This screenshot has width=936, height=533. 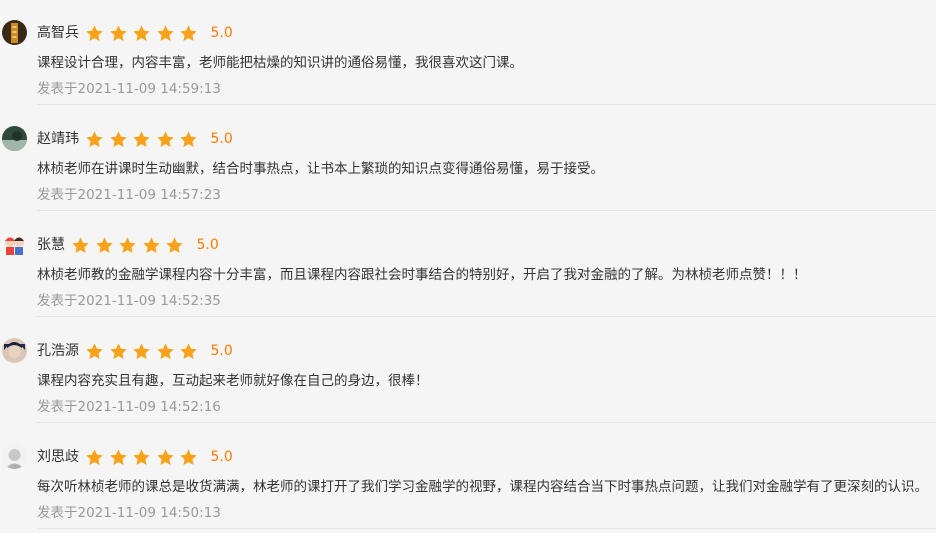 I want to click on reviewer-name: 刘思歧, so click(x=58, y=457).